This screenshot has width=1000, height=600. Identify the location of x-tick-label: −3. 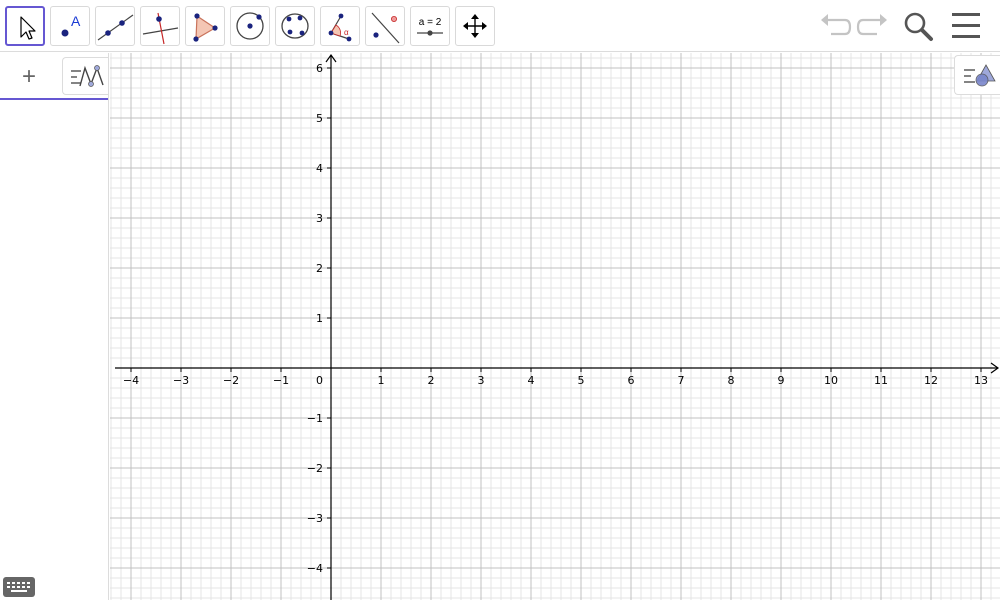
(181, 380).